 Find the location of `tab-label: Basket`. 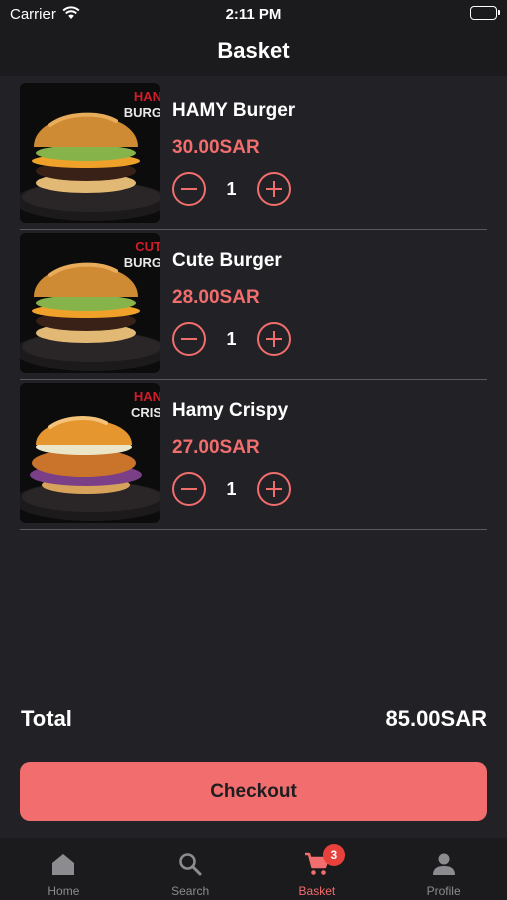

tab-label: Basket is located at coordinates (317, 891).